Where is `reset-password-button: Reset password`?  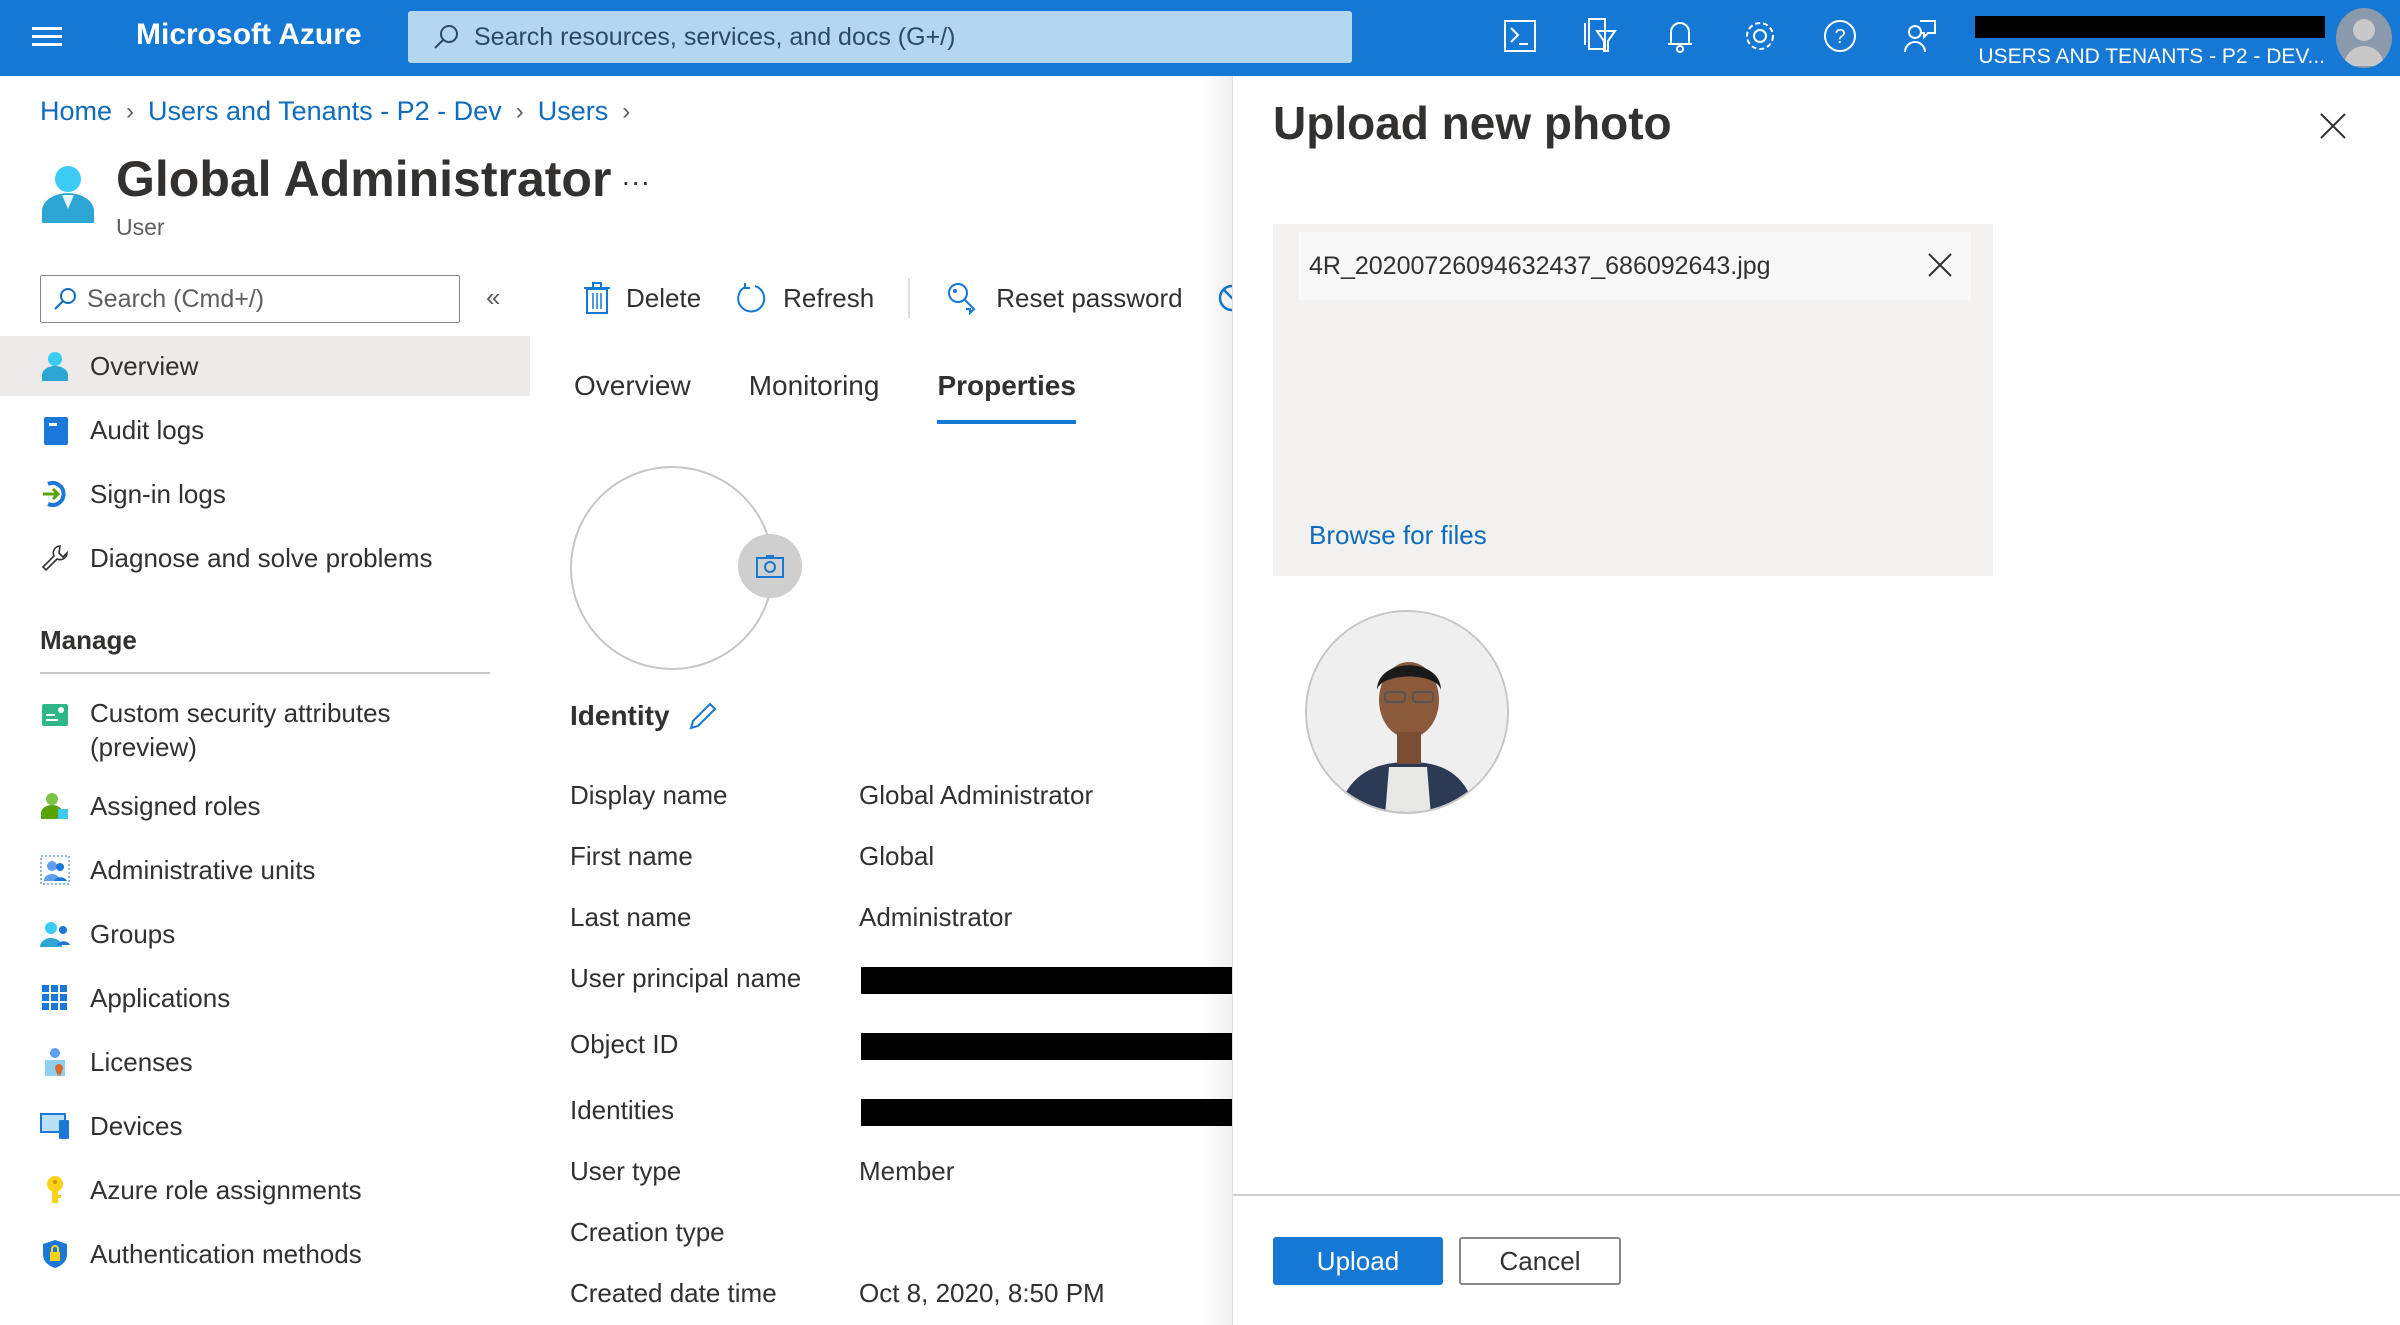 reset-password-button: Reset password is located at coordinates (1064, 298).